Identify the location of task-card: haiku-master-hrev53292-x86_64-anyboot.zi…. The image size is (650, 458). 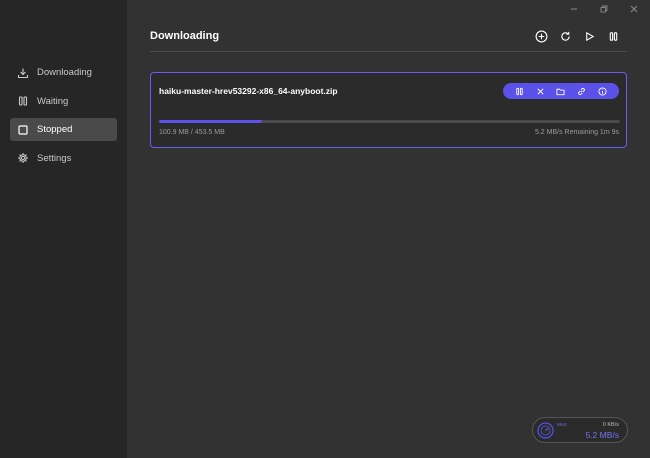
(388, 110).